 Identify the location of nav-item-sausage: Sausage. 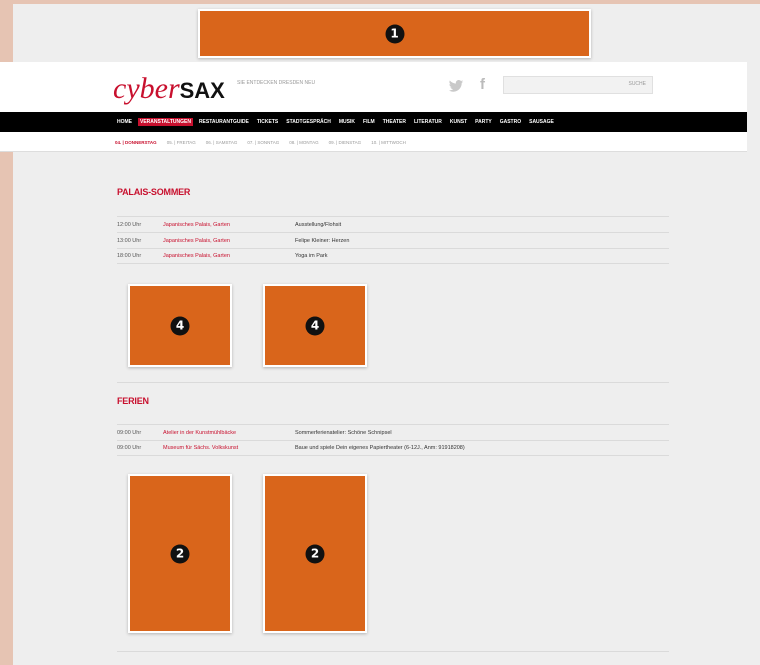
(541, 122).